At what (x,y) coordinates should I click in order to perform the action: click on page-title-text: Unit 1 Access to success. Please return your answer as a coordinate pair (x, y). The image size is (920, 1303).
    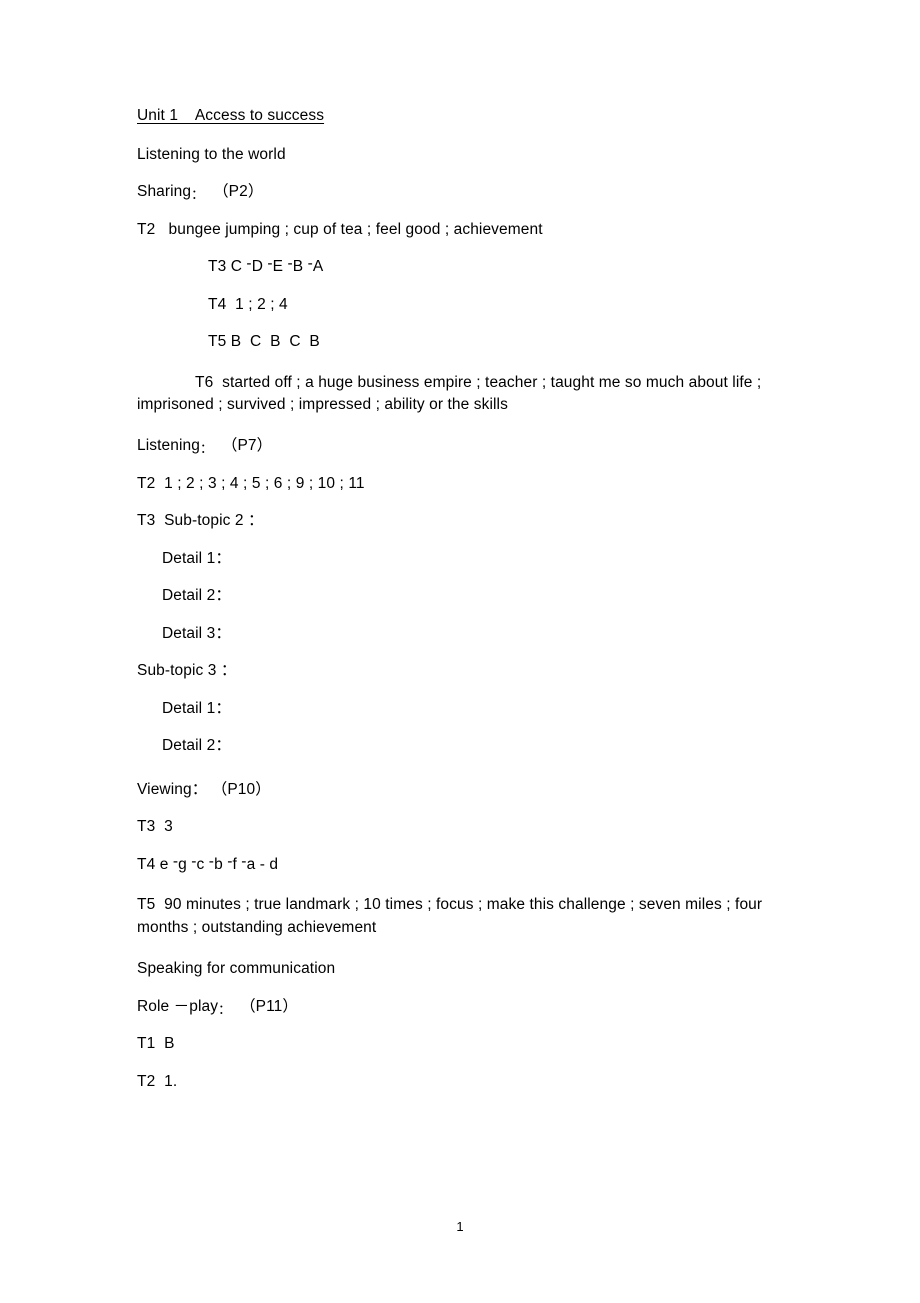
    Looking at the image, I should click on (231, 115).